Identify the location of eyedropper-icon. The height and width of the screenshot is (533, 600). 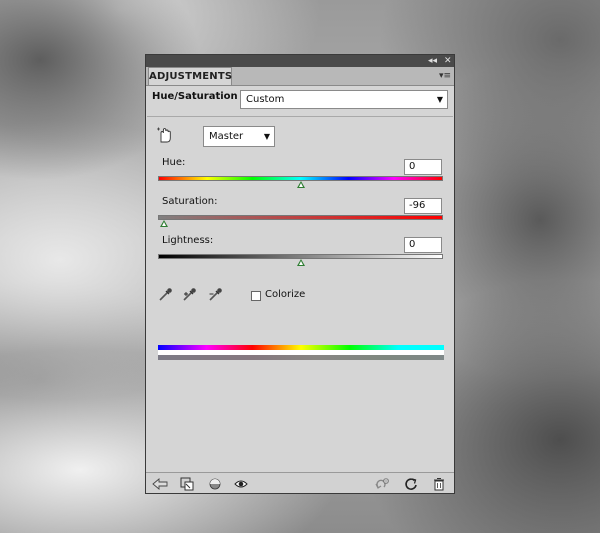
(166, 294).